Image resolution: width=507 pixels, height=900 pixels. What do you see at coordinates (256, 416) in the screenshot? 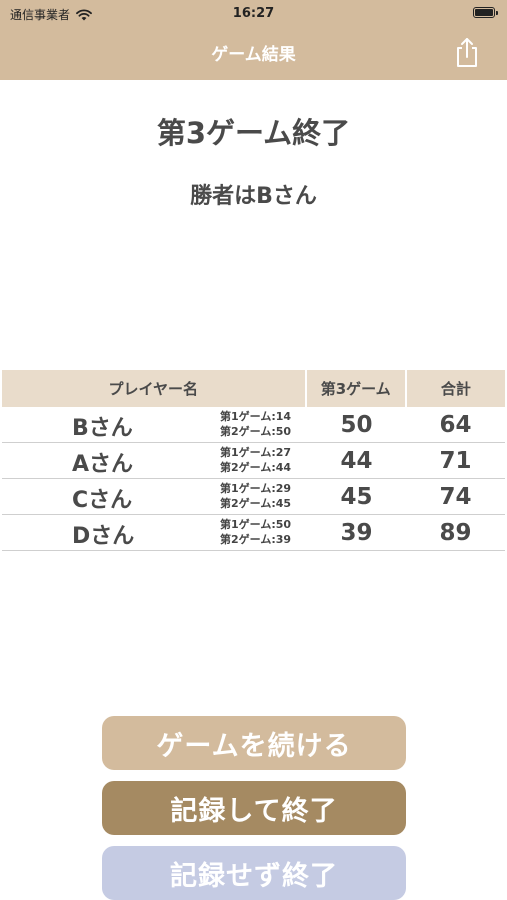
I see `game1-score: 第1ゲーム:14` at bounding box center [256, 416].